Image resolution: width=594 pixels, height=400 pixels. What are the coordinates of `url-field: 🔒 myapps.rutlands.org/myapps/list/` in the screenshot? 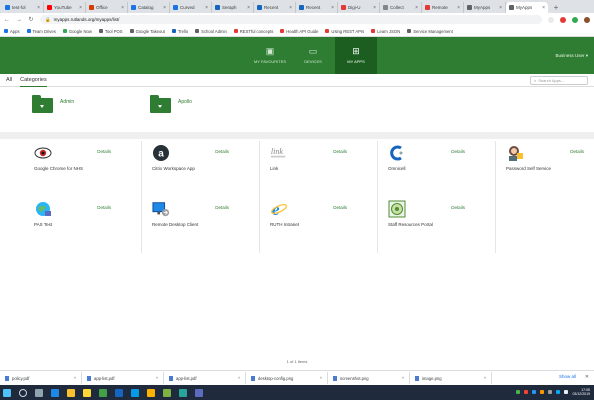 It's located at (291, 19).